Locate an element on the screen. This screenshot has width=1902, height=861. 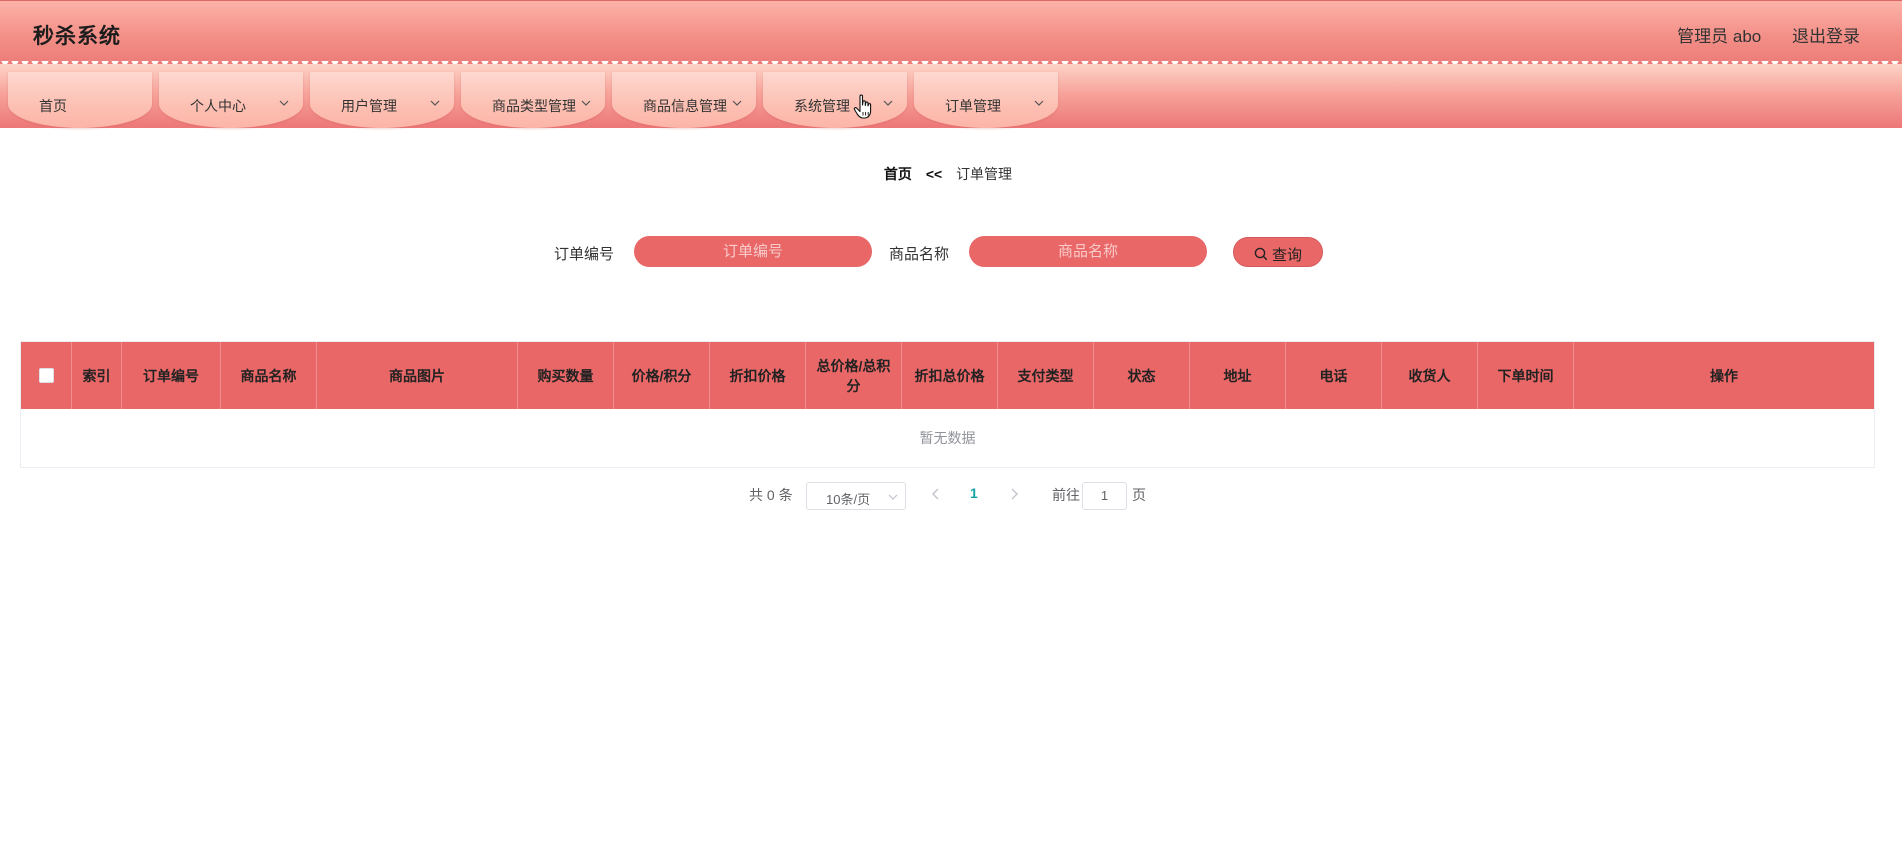
nav-item-home: 首页 is located at coordinates (80, 100).